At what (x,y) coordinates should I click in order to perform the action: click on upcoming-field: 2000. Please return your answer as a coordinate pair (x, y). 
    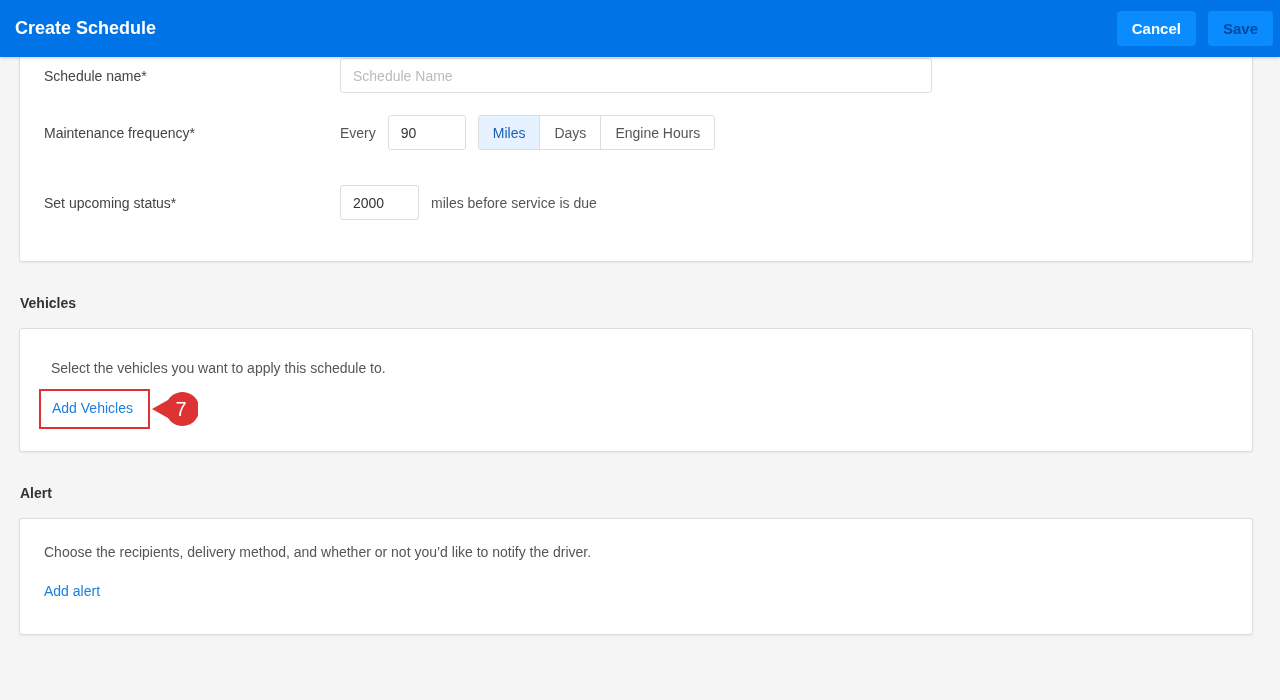
    Looking at the image, I should click on (379, 202).